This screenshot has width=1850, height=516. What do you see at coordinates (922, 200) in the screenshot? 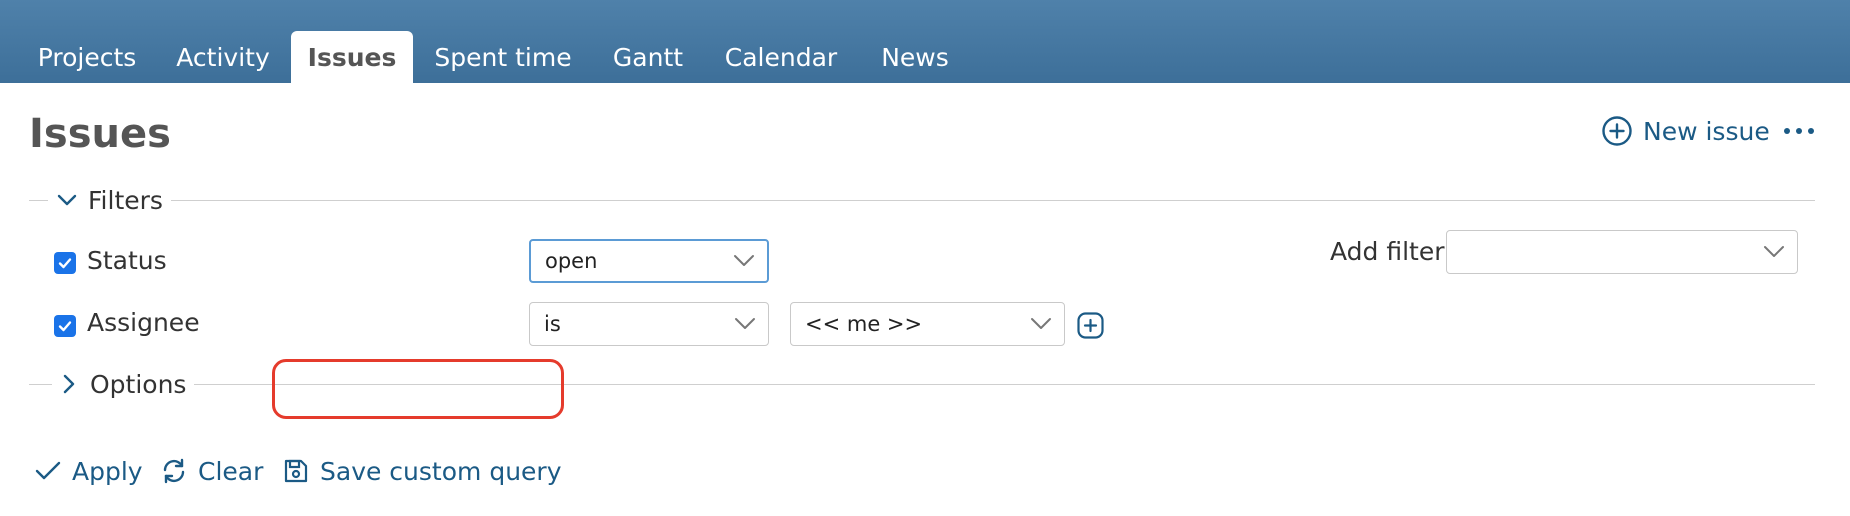
I see `filters-divider` at bounding box center [922, 200].